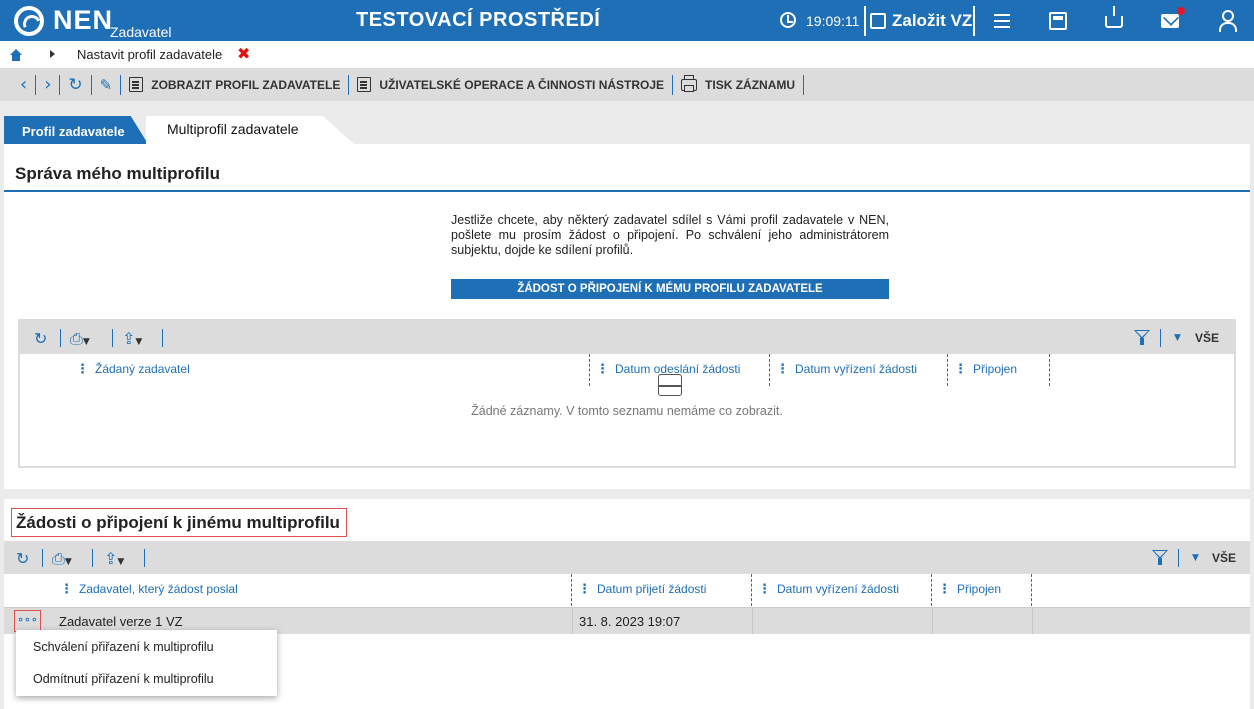 This screenshot has height=709, width=1254. What do you see at coordinates (689, 83) in the screenshot?
I see `printer-icon` at bounding box center [689, 83].